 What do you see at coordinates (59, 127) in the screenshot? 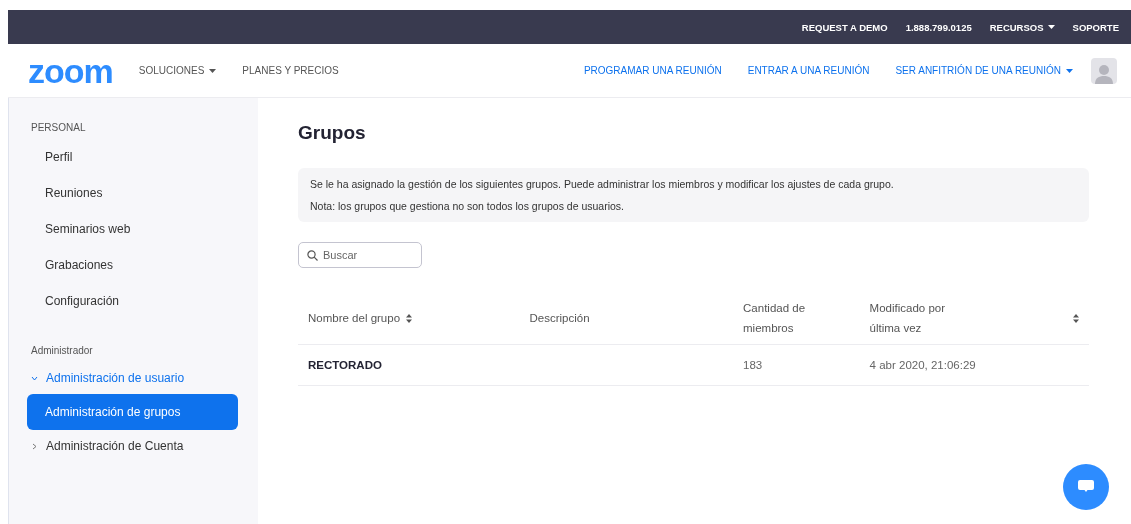
I see `section-title: PERSONAL` at bounding box center [59, 127].